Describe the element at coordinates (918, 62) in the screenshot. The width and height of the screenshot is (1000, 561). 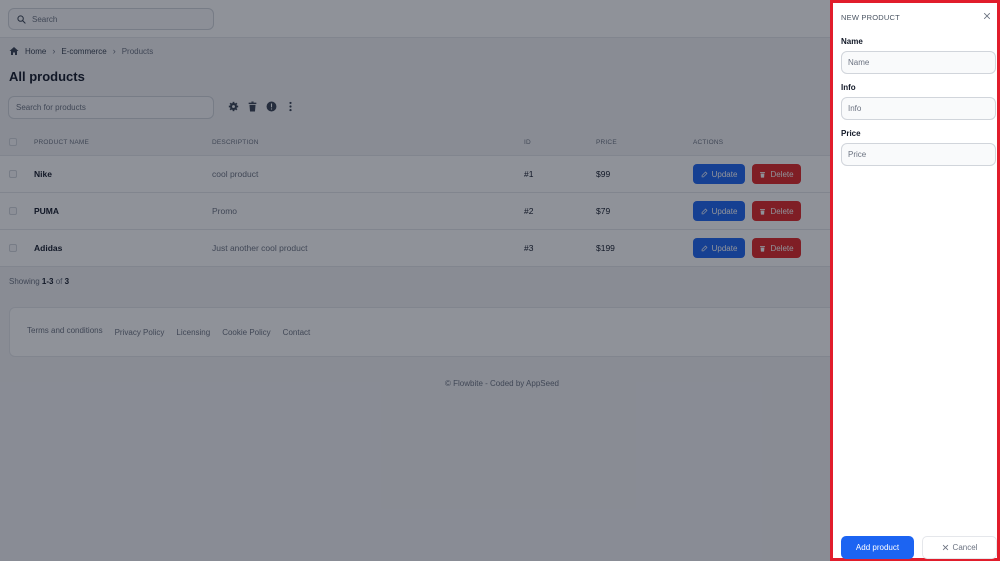
I see `name-field` at that location.